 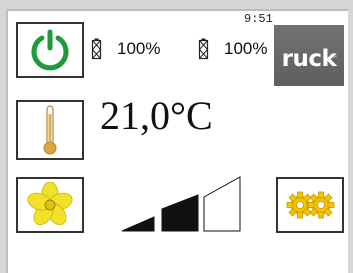 I want to click on battery-status-2: 100%, so click(x=232, y=49).